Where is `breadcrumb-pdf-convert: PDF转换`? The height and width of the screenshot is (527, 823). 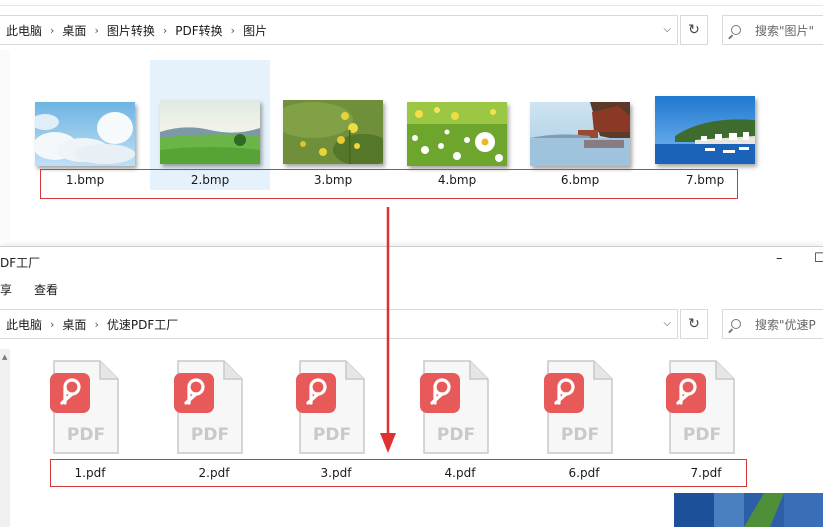
breadcrumb-pdf-convert: PDF转换 is located at coordinates (198, 30).